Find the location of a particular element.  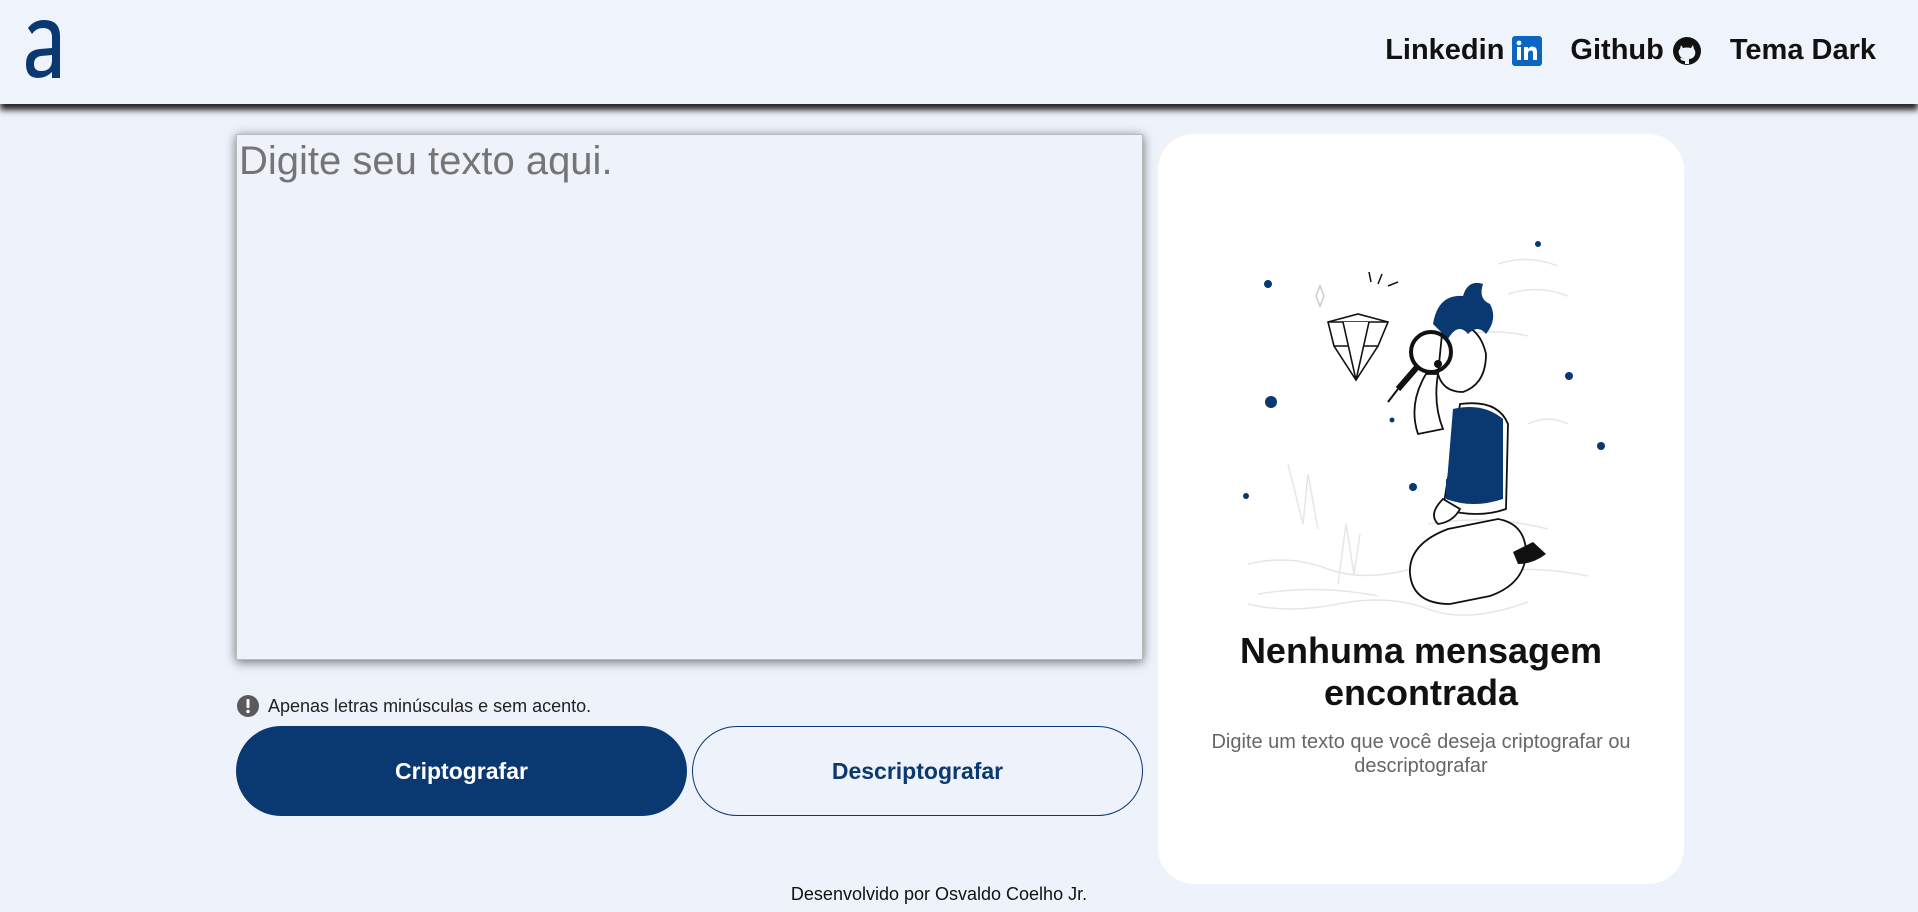

person-with-magnifier-illustration is located at coordinates (1424, 428).